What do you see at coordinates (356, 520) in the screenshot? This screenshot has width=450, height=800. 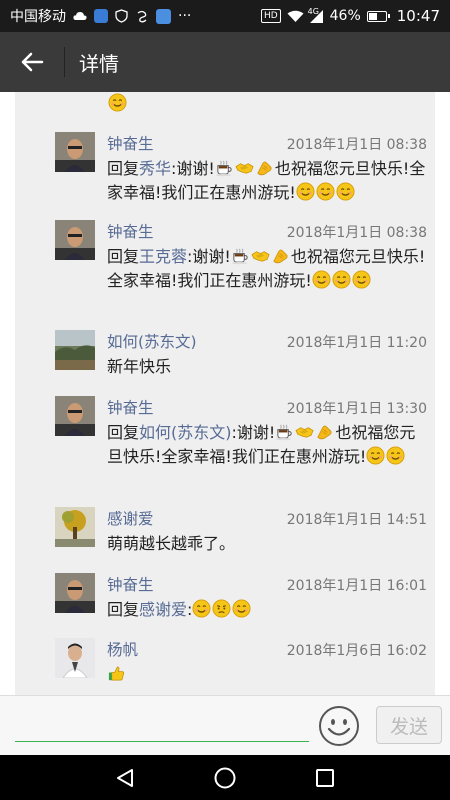 I see `comment-time: 2018年1月1日 14:51` at bounding box center [356, 520].